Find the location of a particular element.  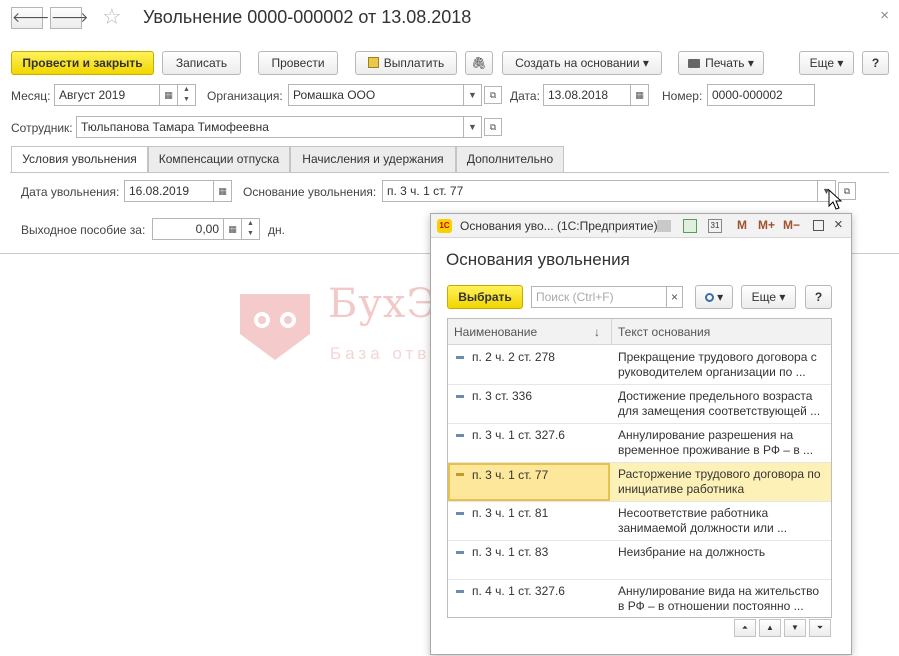

month-stepper: ▲ ▼ is located at coordinates (187, 95).